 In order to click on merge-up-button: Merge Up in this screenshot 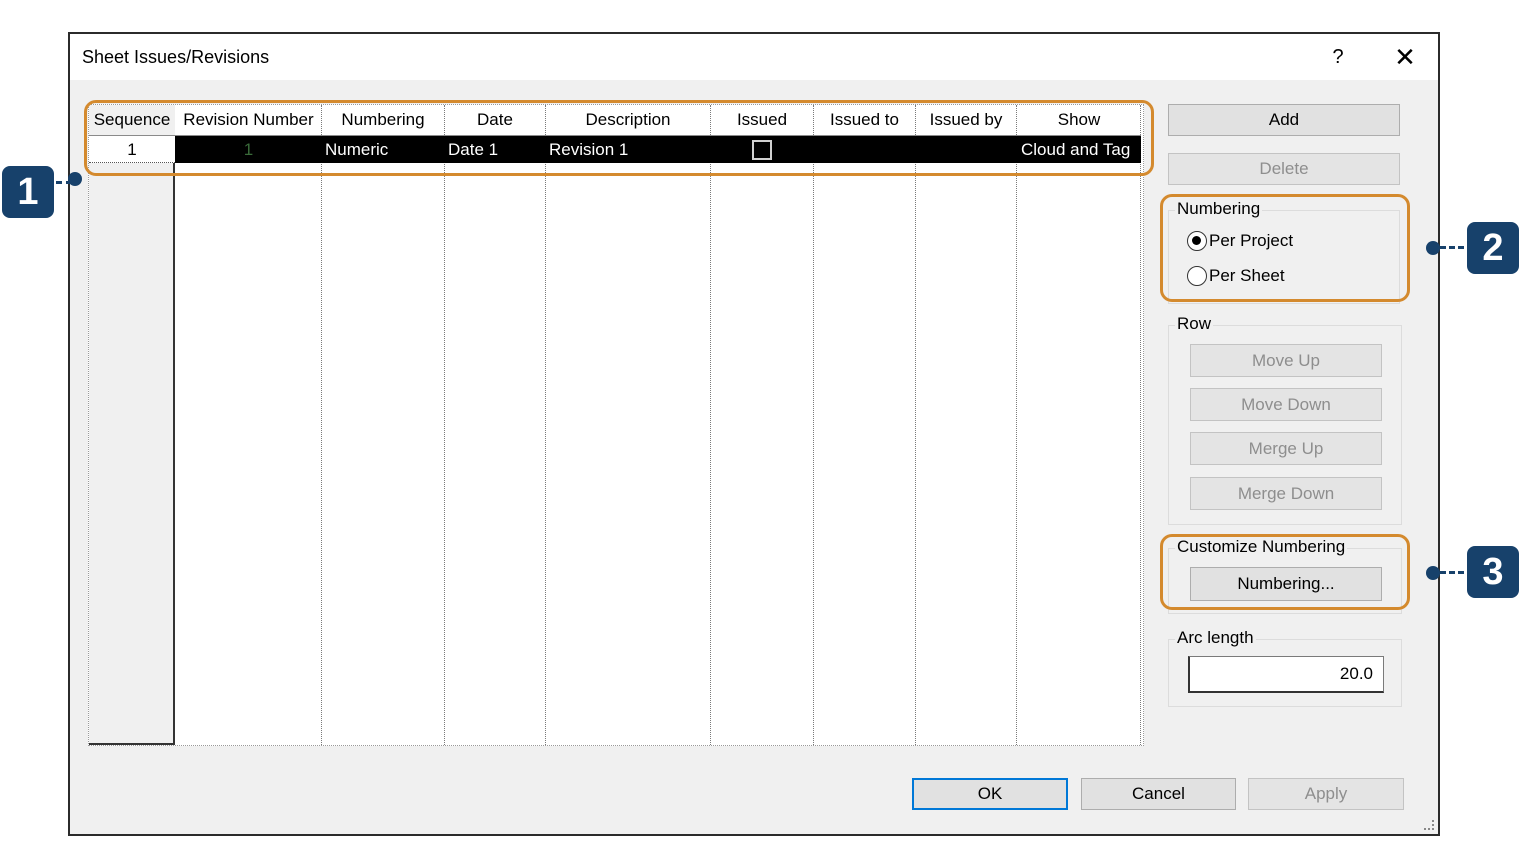, I will do `click(1286, 448)`.